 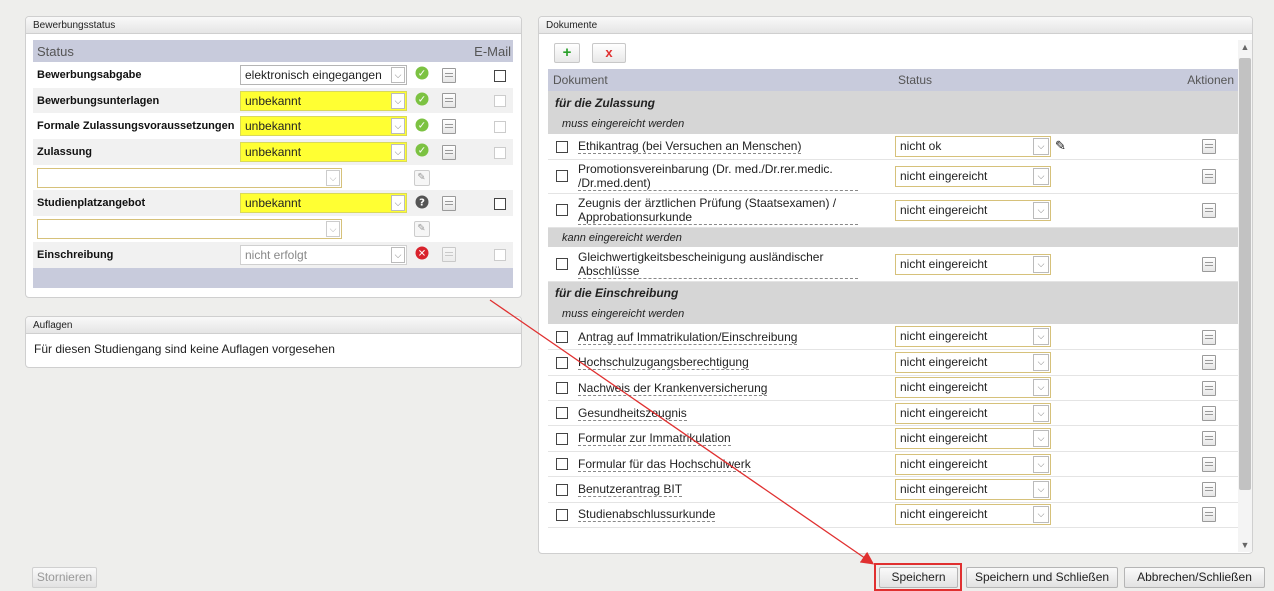 I want to click on documents-scrollbar: ▲ ▼, so click(x=1245, y=296).